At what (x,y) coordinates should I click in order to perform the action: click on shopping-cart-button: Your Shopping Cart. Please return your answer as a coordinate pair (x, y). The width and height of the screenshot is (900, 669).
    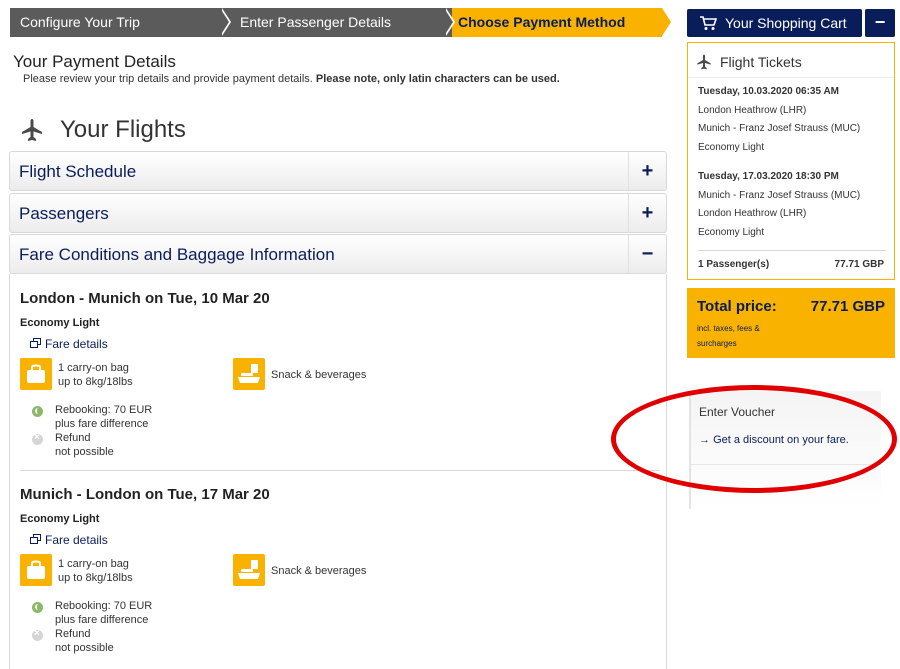
    Looking at the image, I should click on (774, 23).